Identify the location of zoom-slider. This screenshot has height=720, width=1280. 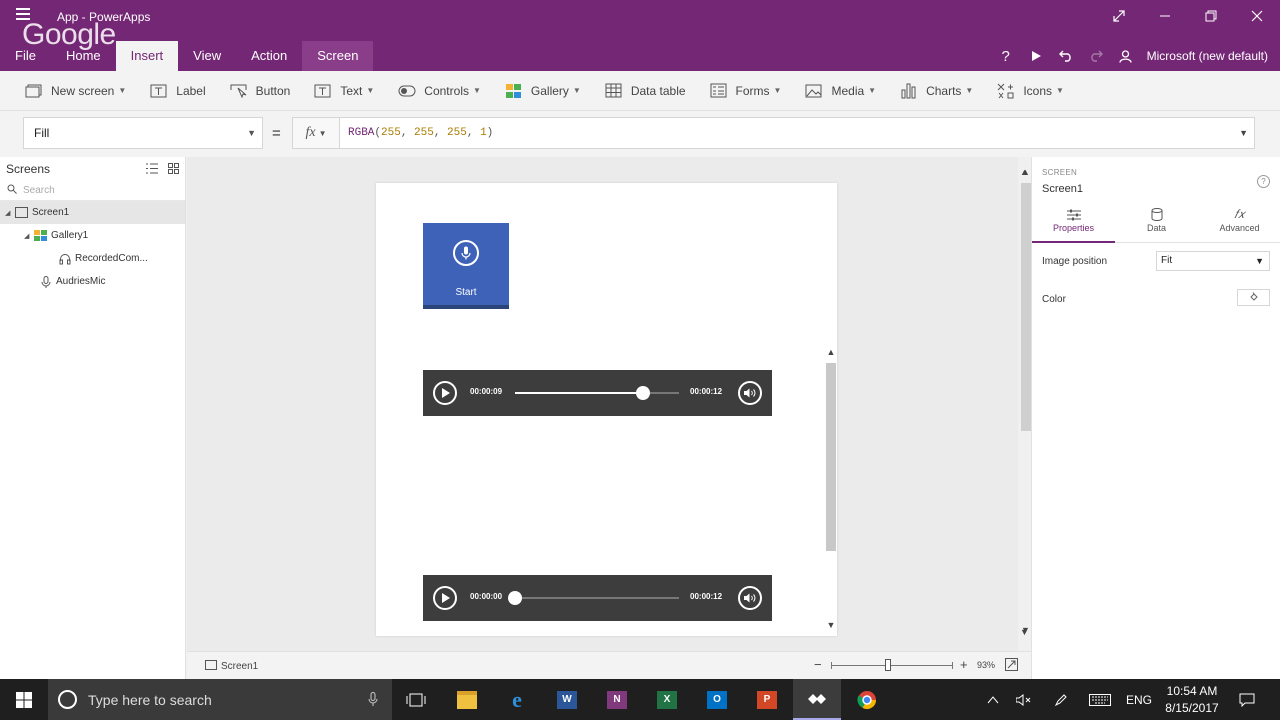
(892, 665).